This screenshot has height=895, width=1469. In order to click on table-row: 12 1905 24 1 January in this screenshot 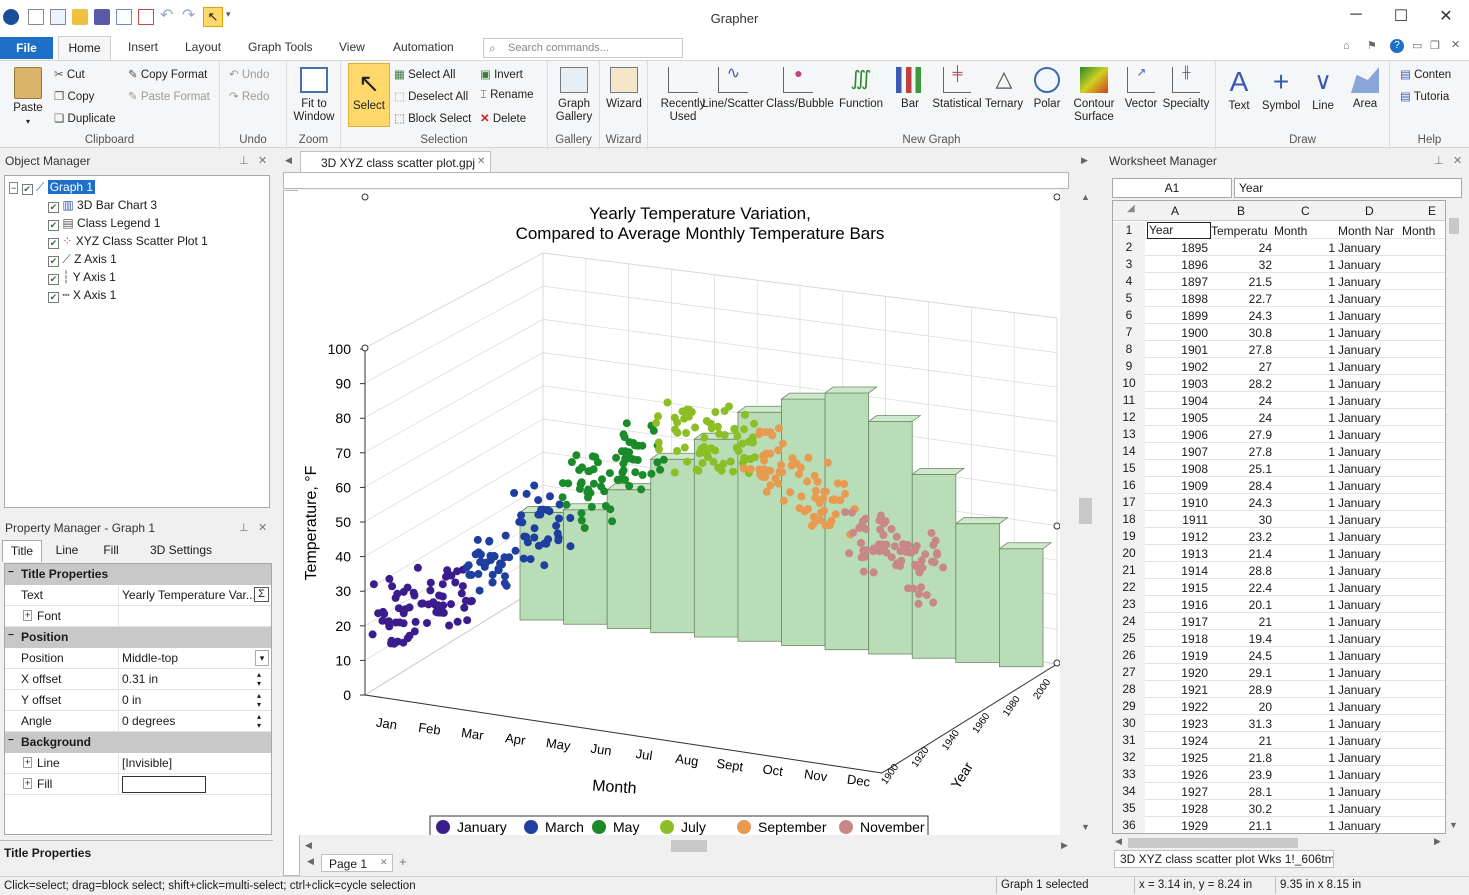, I will do `click(1279, 417)`.